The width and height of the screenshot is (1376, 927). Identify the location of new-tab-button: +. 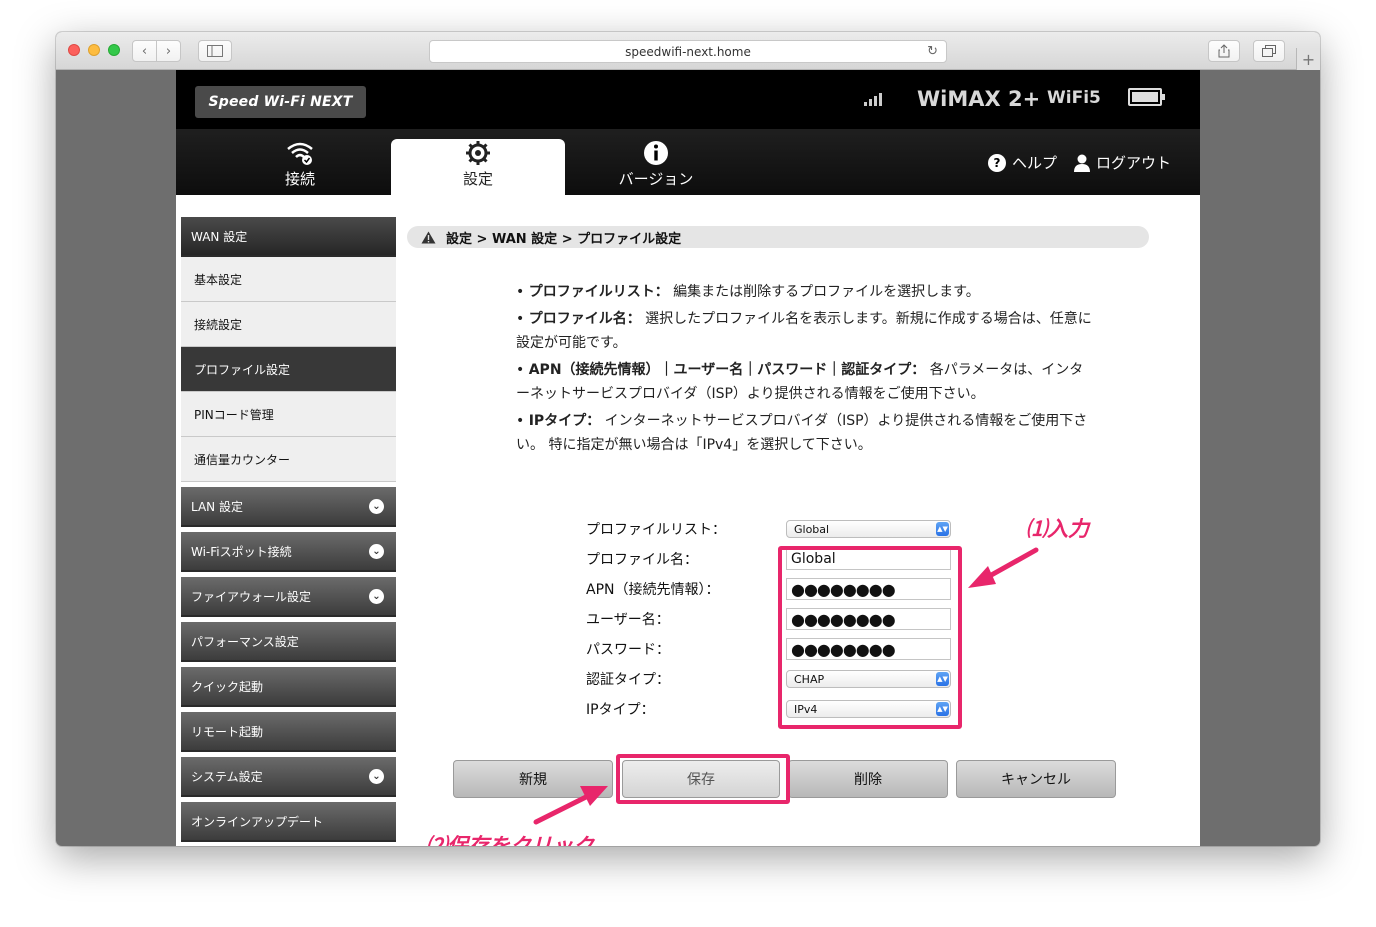
(1308, 59).